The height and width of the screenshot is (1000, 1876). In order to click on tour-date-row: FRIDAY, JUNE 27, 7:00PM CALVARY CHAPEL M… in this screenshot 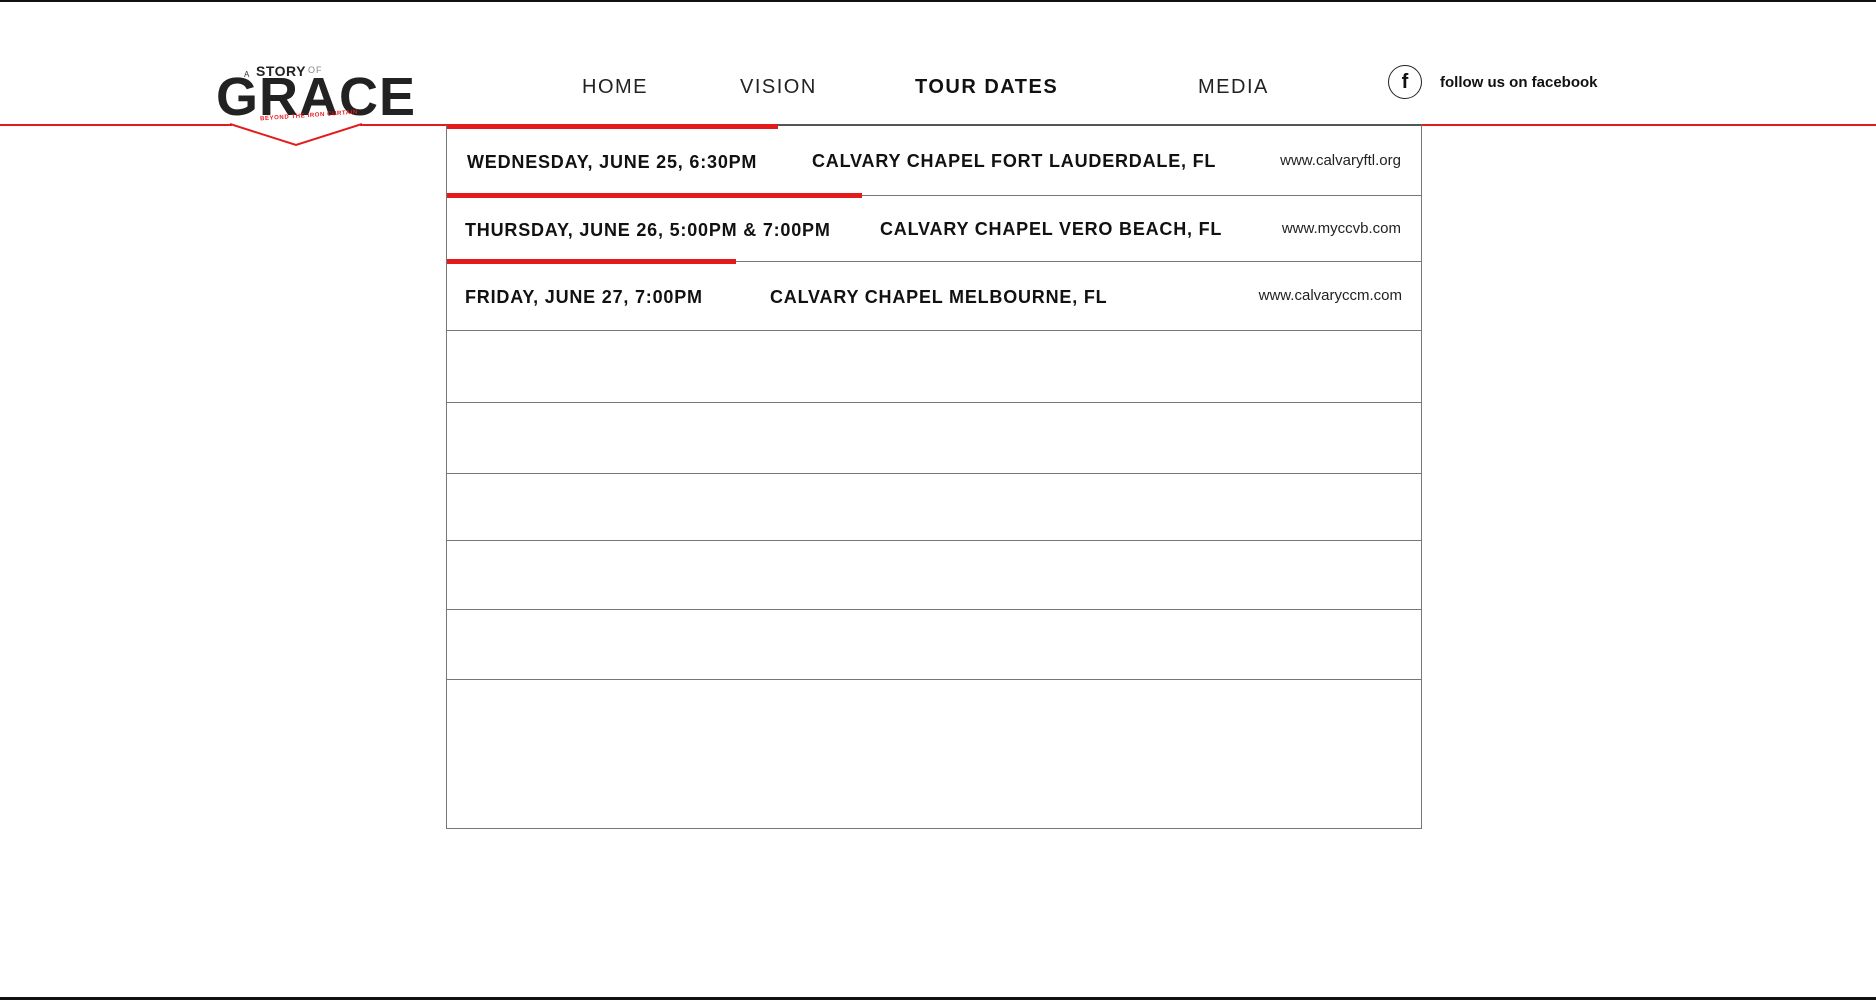, I will do `click(934, 295)`.